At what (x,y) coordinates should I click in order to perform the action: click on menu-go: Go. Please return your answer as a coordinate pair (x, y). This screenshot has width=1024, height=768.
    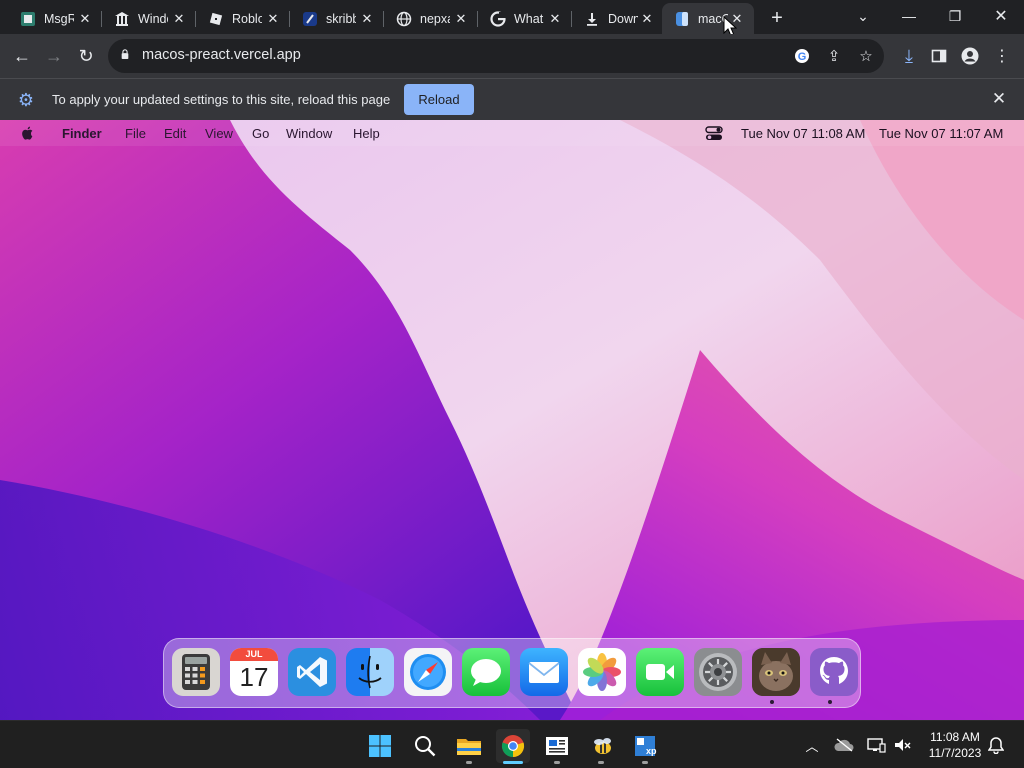
    Looking at the image, I should click on (260, 133).